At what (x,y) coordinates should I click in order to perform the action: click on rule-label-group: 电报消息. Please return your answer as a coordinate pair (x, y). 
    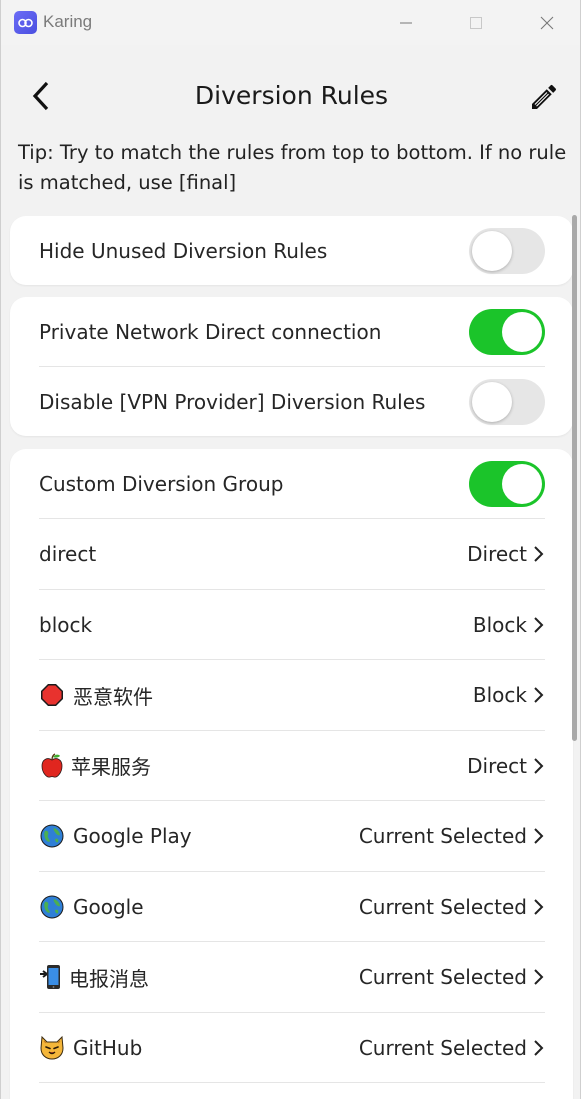
    Looking at the image, I should click on (94, 977).